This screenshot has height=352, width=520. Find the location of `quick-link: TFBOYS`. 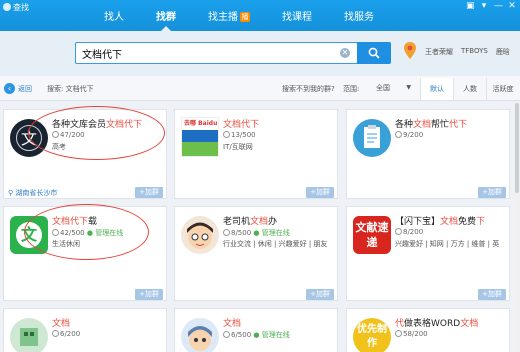

quick-link: TFBOYS is located at coordinates (474, 52).